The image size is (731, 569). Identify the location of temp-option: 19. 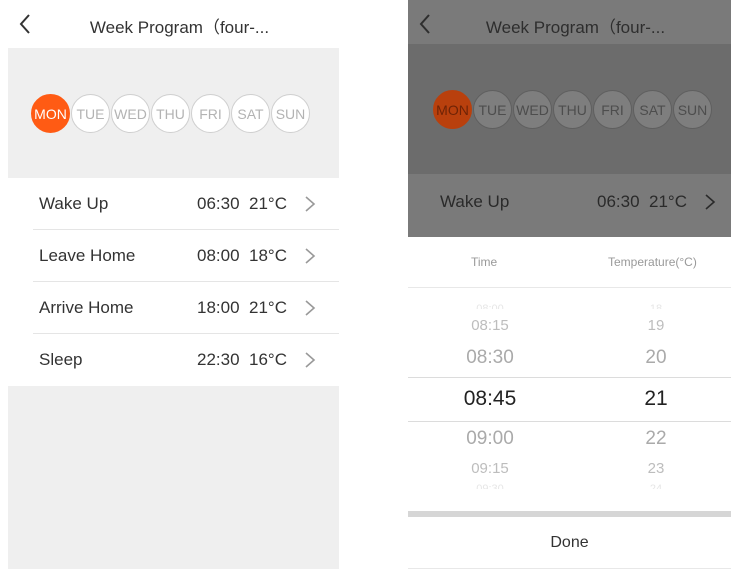
(656, 325).